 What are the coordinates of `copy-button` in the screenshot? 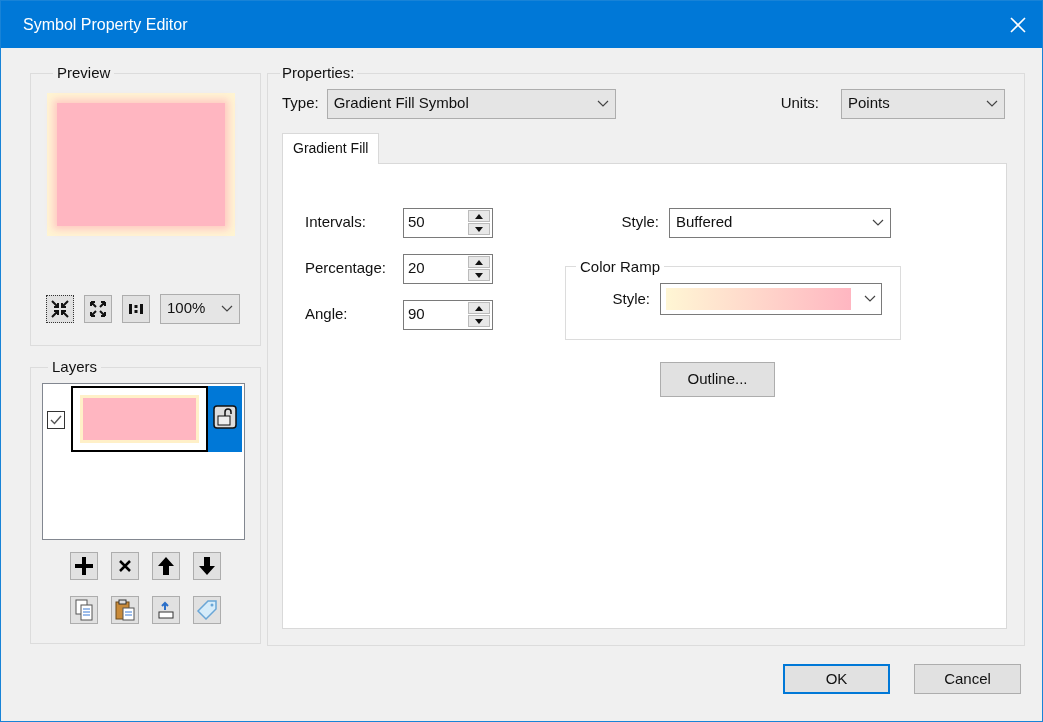 It's located at (84, 609).